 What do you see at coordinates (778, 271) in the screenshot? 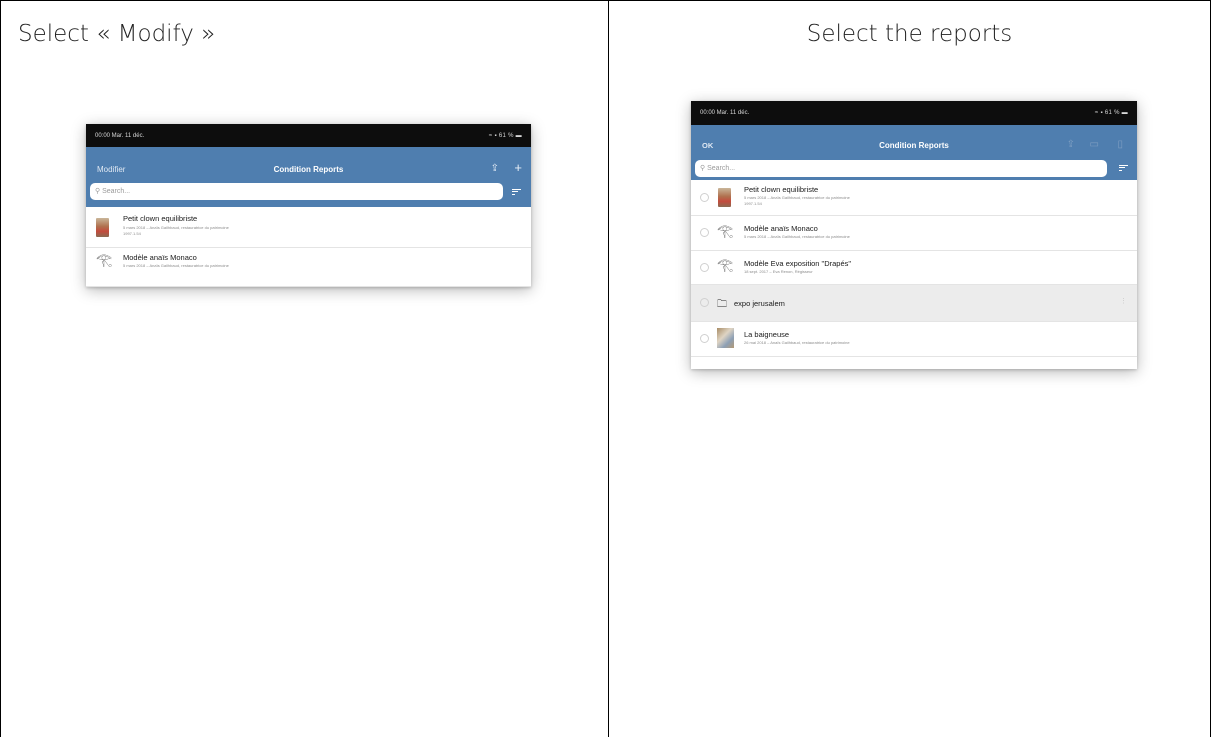
I see `row-subtitle: 18 sept. 2017 – Eva Renon, Régisseur` at bounding box center [778, 271].